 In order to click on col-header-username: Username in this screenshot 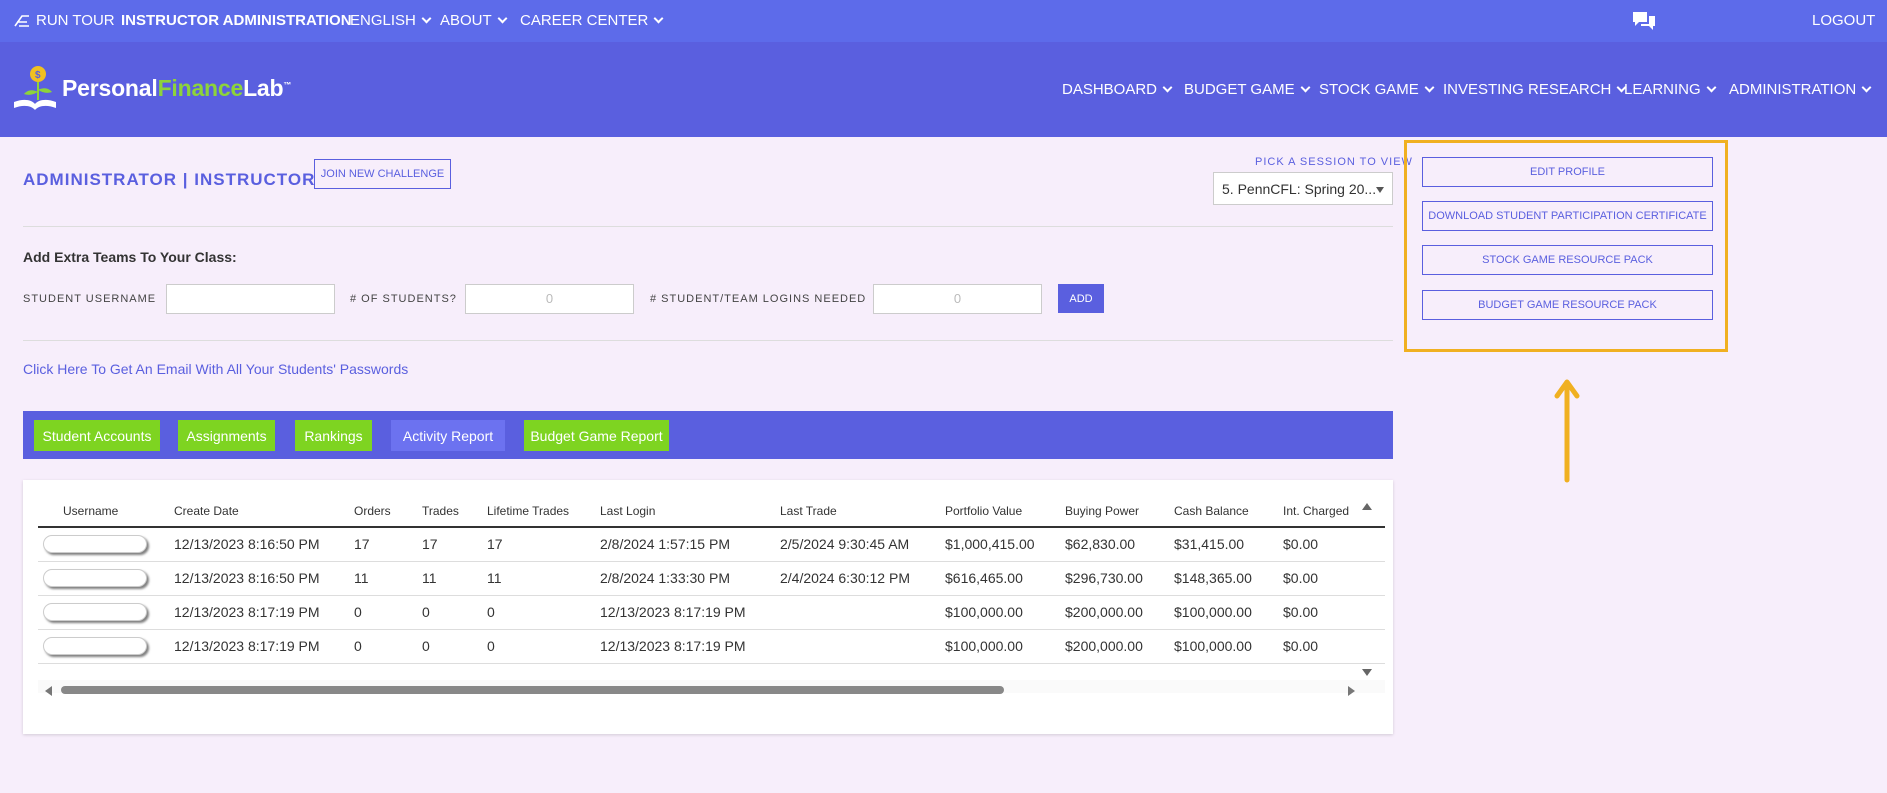, I will do `click(90, 511)`.